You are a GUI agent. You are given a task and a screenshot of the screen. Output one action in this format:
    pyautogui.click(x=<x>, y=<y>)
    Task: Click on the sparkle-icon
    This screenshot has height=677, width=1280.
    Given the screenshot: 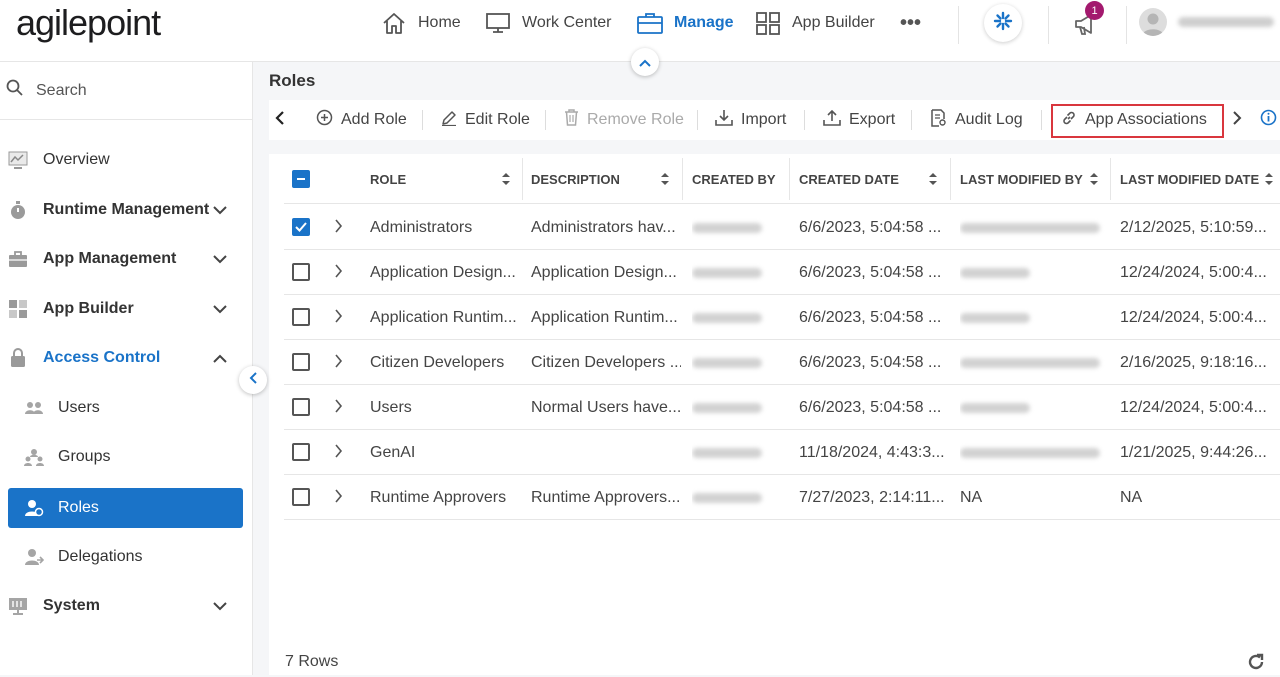 What is the action you would take?
    pyautogui.click(x=1003, y=23)
    